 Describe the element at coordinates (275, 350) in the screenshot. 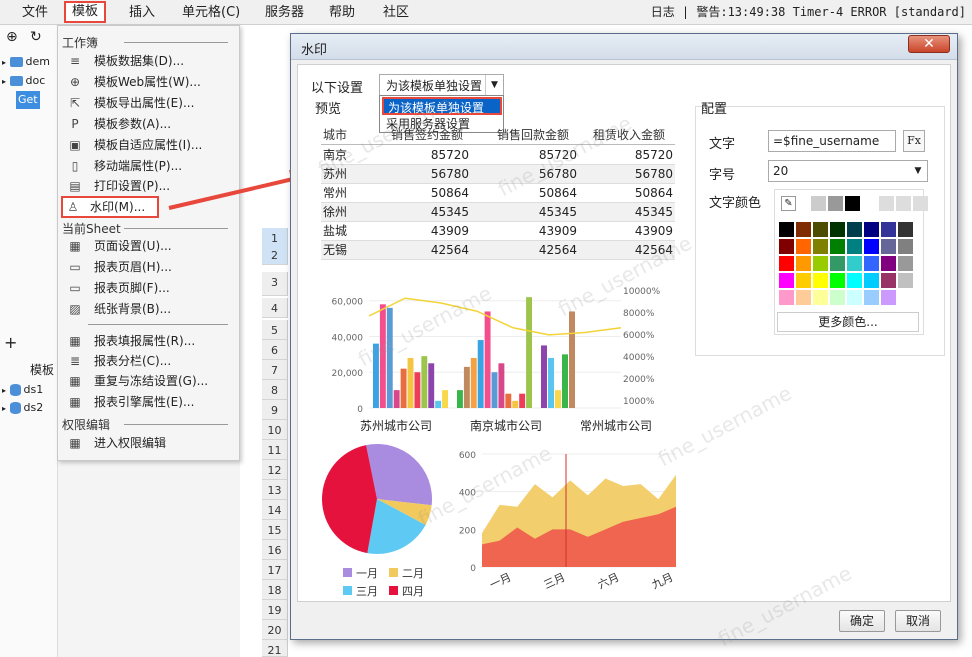

I see `row-number: 6` at that location.